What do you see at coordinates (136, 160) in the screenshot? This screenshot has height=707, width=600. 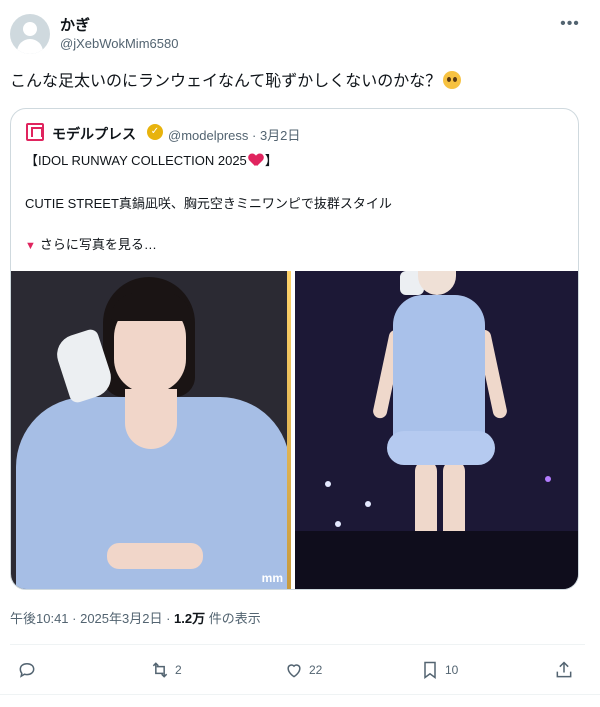 I see `quote-title-prefix: 【IDOL RUNWAY COLLECTION 2025` at bounding box center [136, 160].